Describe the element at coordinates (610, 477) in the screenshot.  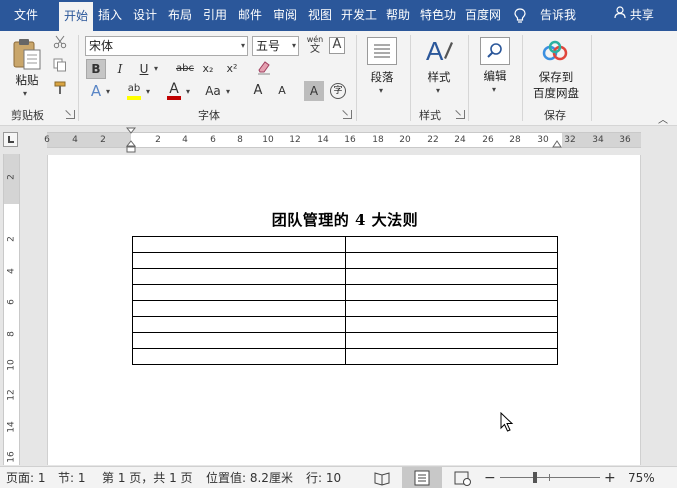
I see `zoom-in-button: +` at that location.